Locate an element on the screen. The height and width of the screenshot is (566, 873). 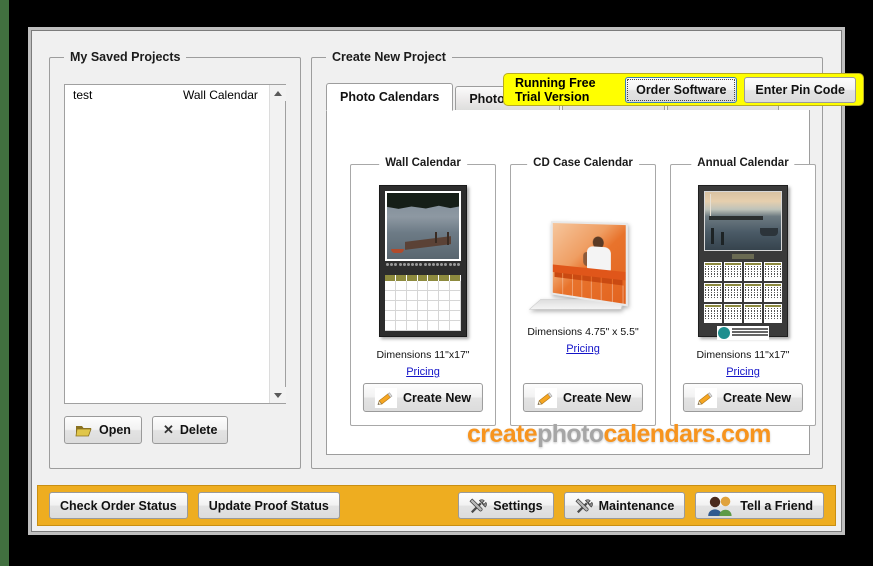
two-people-icon is located at coordinates (720, 506).